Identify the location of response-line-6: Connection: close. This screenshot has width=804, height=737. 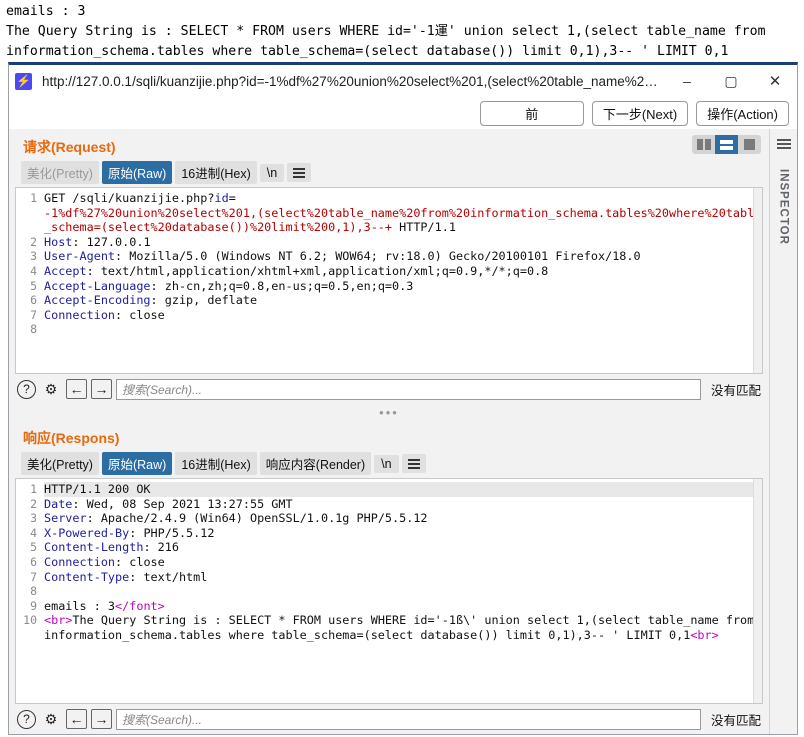
(104, 561).